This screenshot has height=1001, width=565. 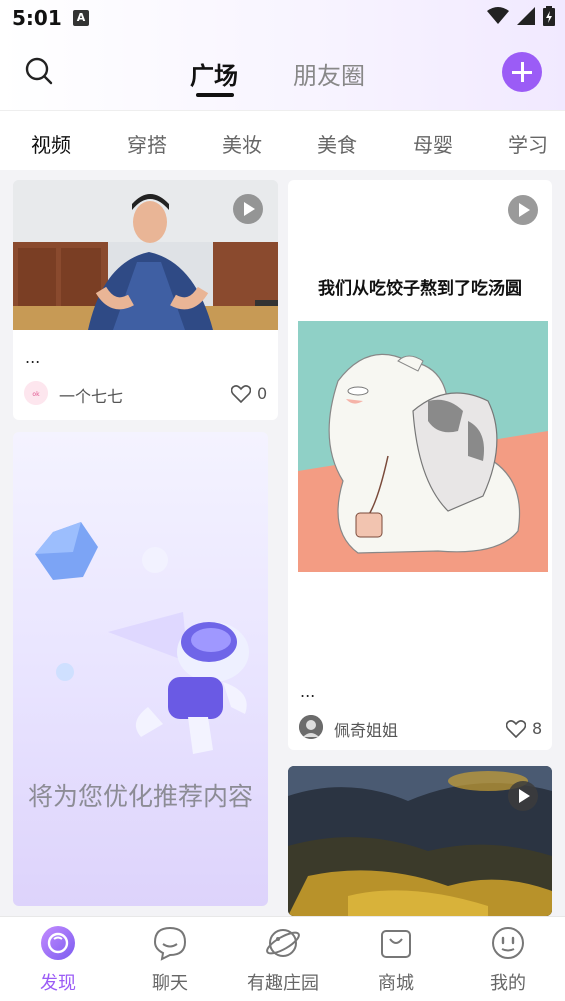 What do you see at coordinates (283, 983) in the screenshot?
I see `nav-label: 有趣庄园` at bounding box center [283, 983].